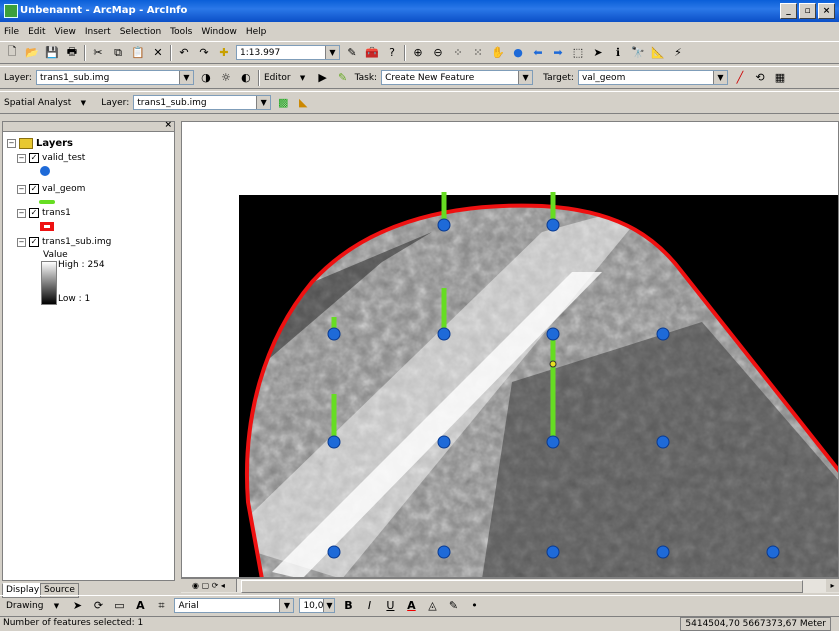 The height and width of the screenshot is (631, 839). I want to click on edit-vertices-icon: ⌗, so click(161, 606).